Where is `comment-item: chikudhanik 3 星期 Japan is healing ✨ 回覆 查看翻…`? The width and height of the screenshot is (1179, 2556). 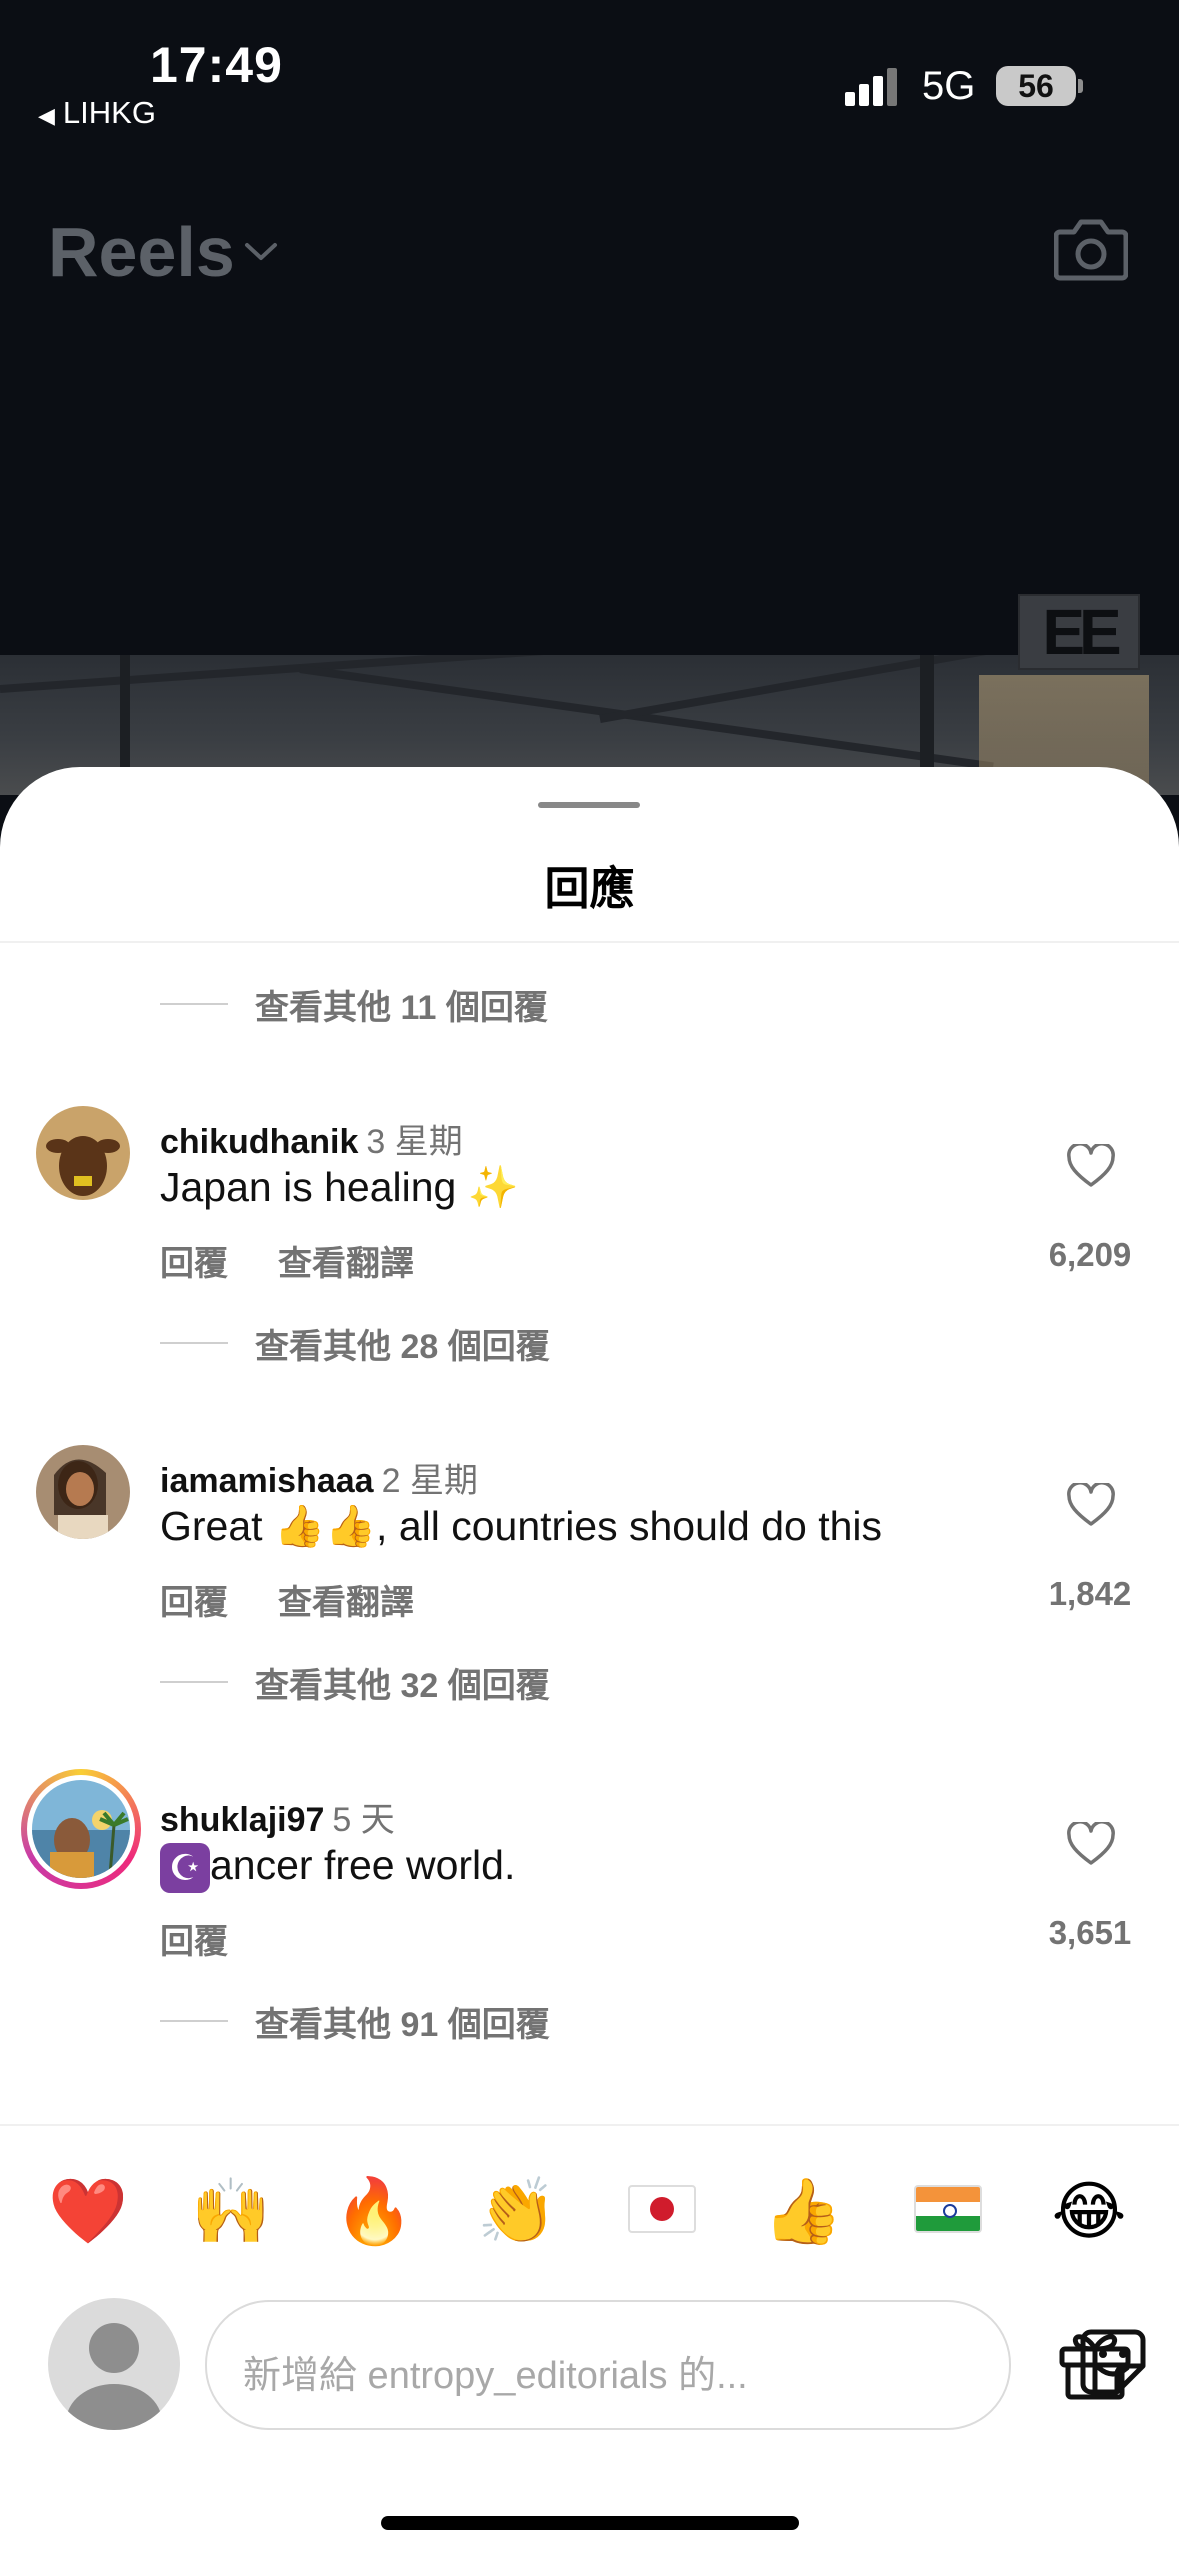
comment-item: chikudhanik 3 星期 Japan is healing ✨ 回覆 查看翻… is located at coordinates (589, 1206).